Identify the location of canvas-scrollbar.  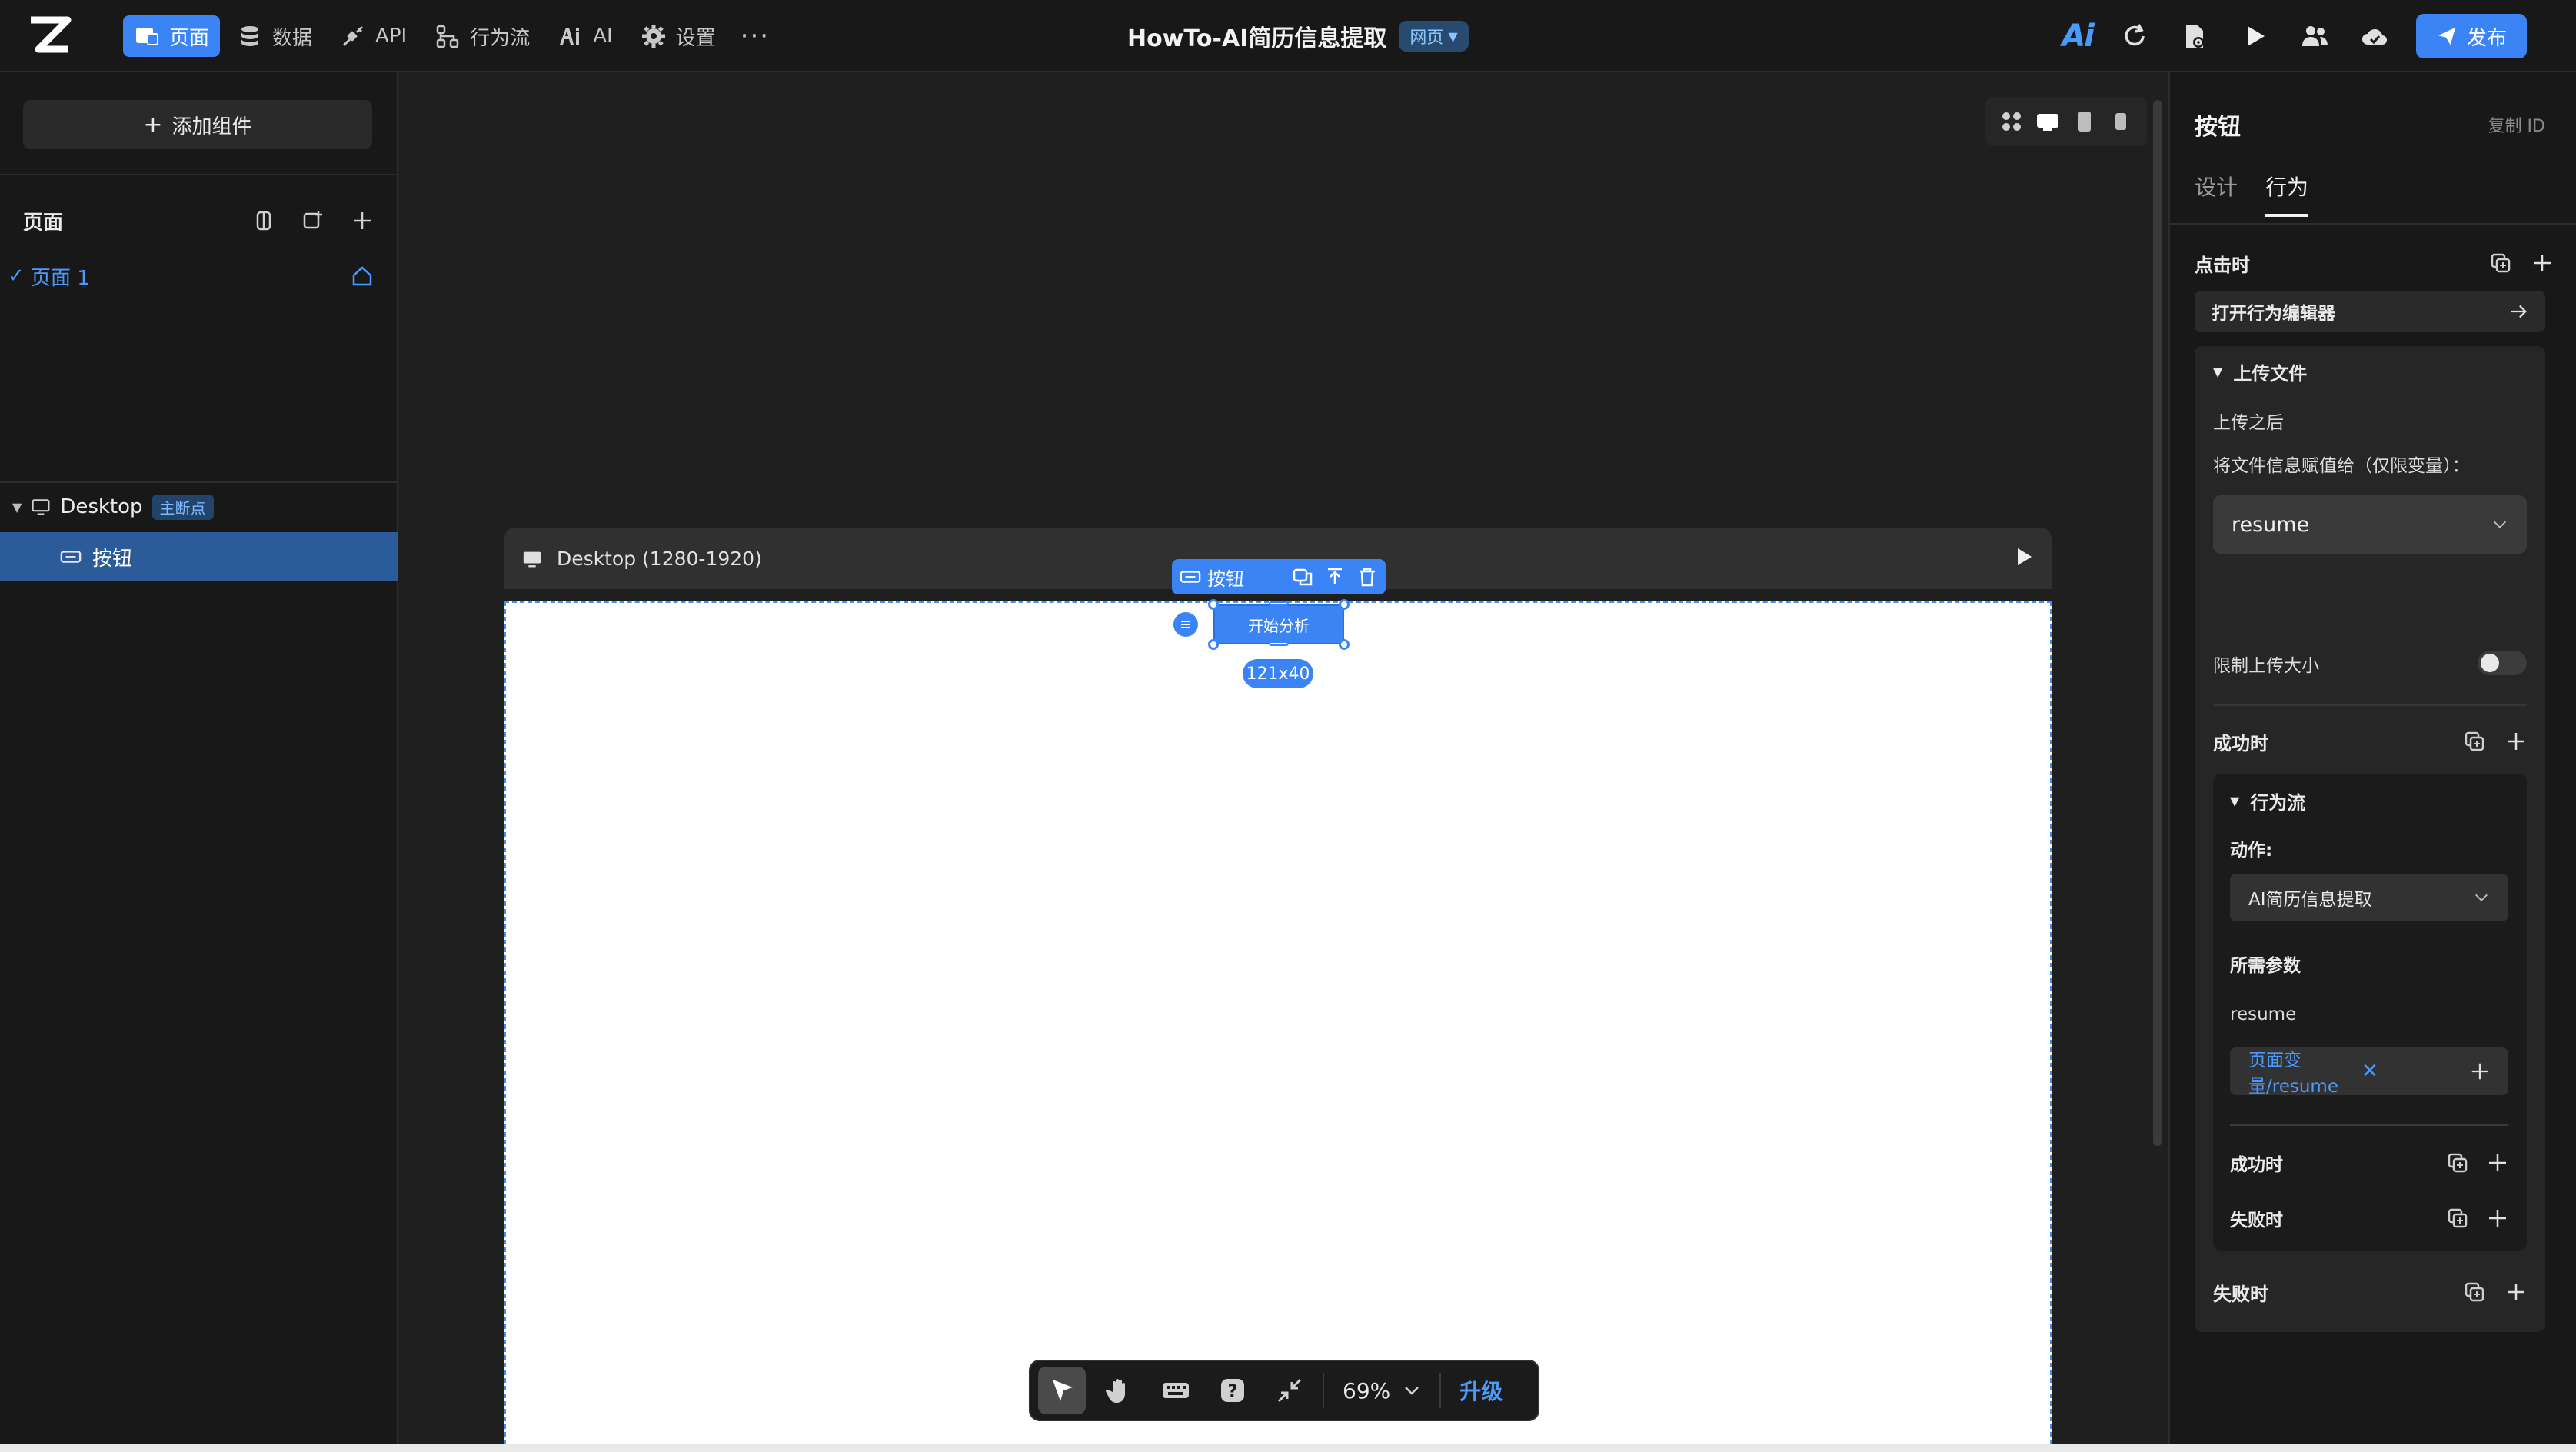
(2157, 623).